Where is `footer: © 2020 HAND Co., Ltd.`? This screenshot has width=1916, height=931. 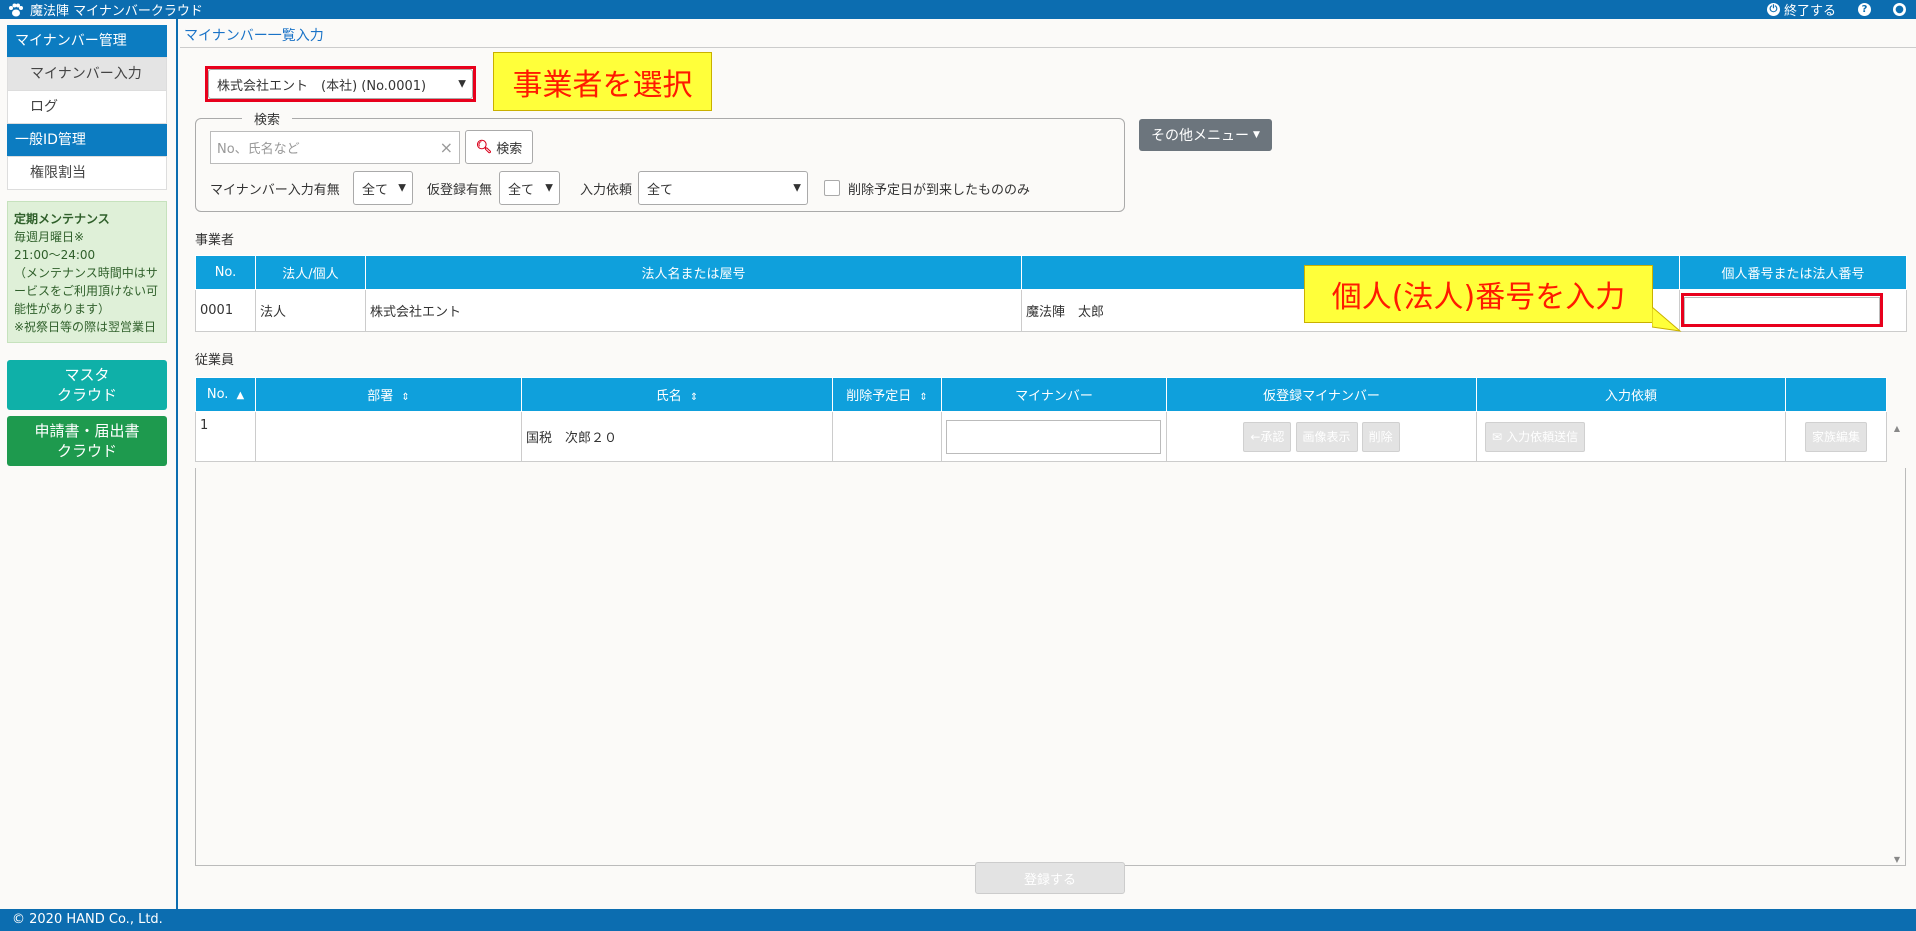 footer: © 2020 HAND Co., Ltd. is located at coordinates (958, 920).